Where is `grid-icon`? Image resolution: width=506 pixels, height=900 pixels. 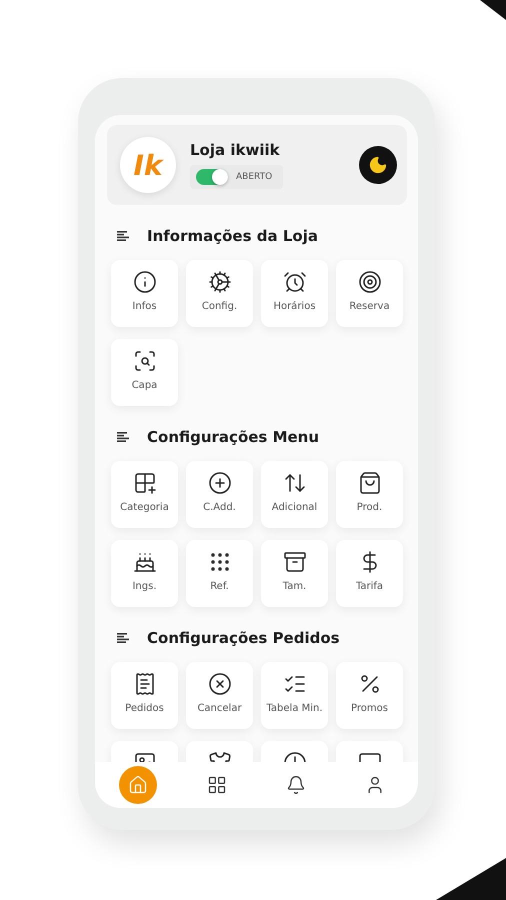
grid-icon is located at coordinates (217, 785).